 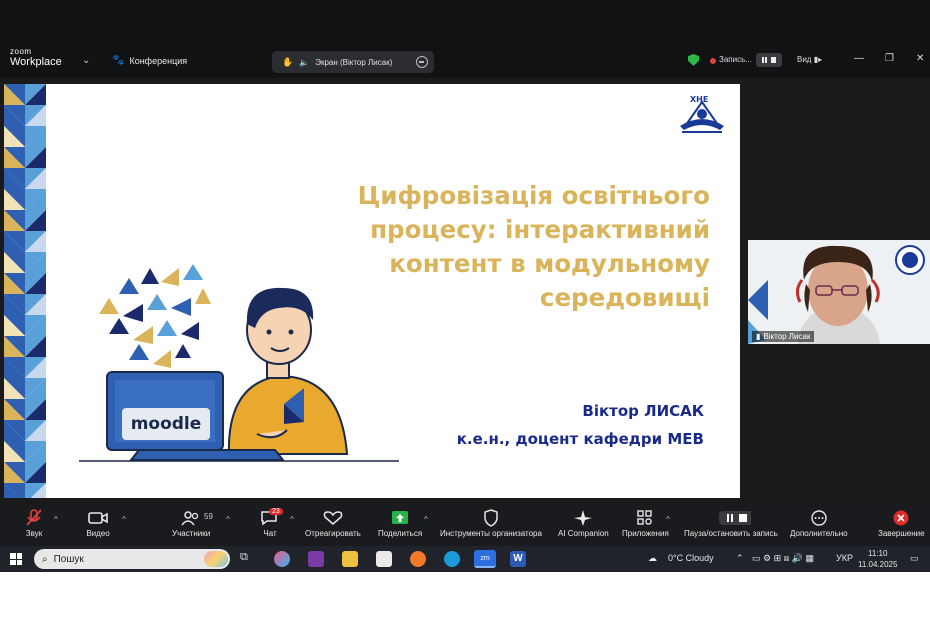 I want to click on clock-date: 11.04.2025, so click(x=878, y=564).